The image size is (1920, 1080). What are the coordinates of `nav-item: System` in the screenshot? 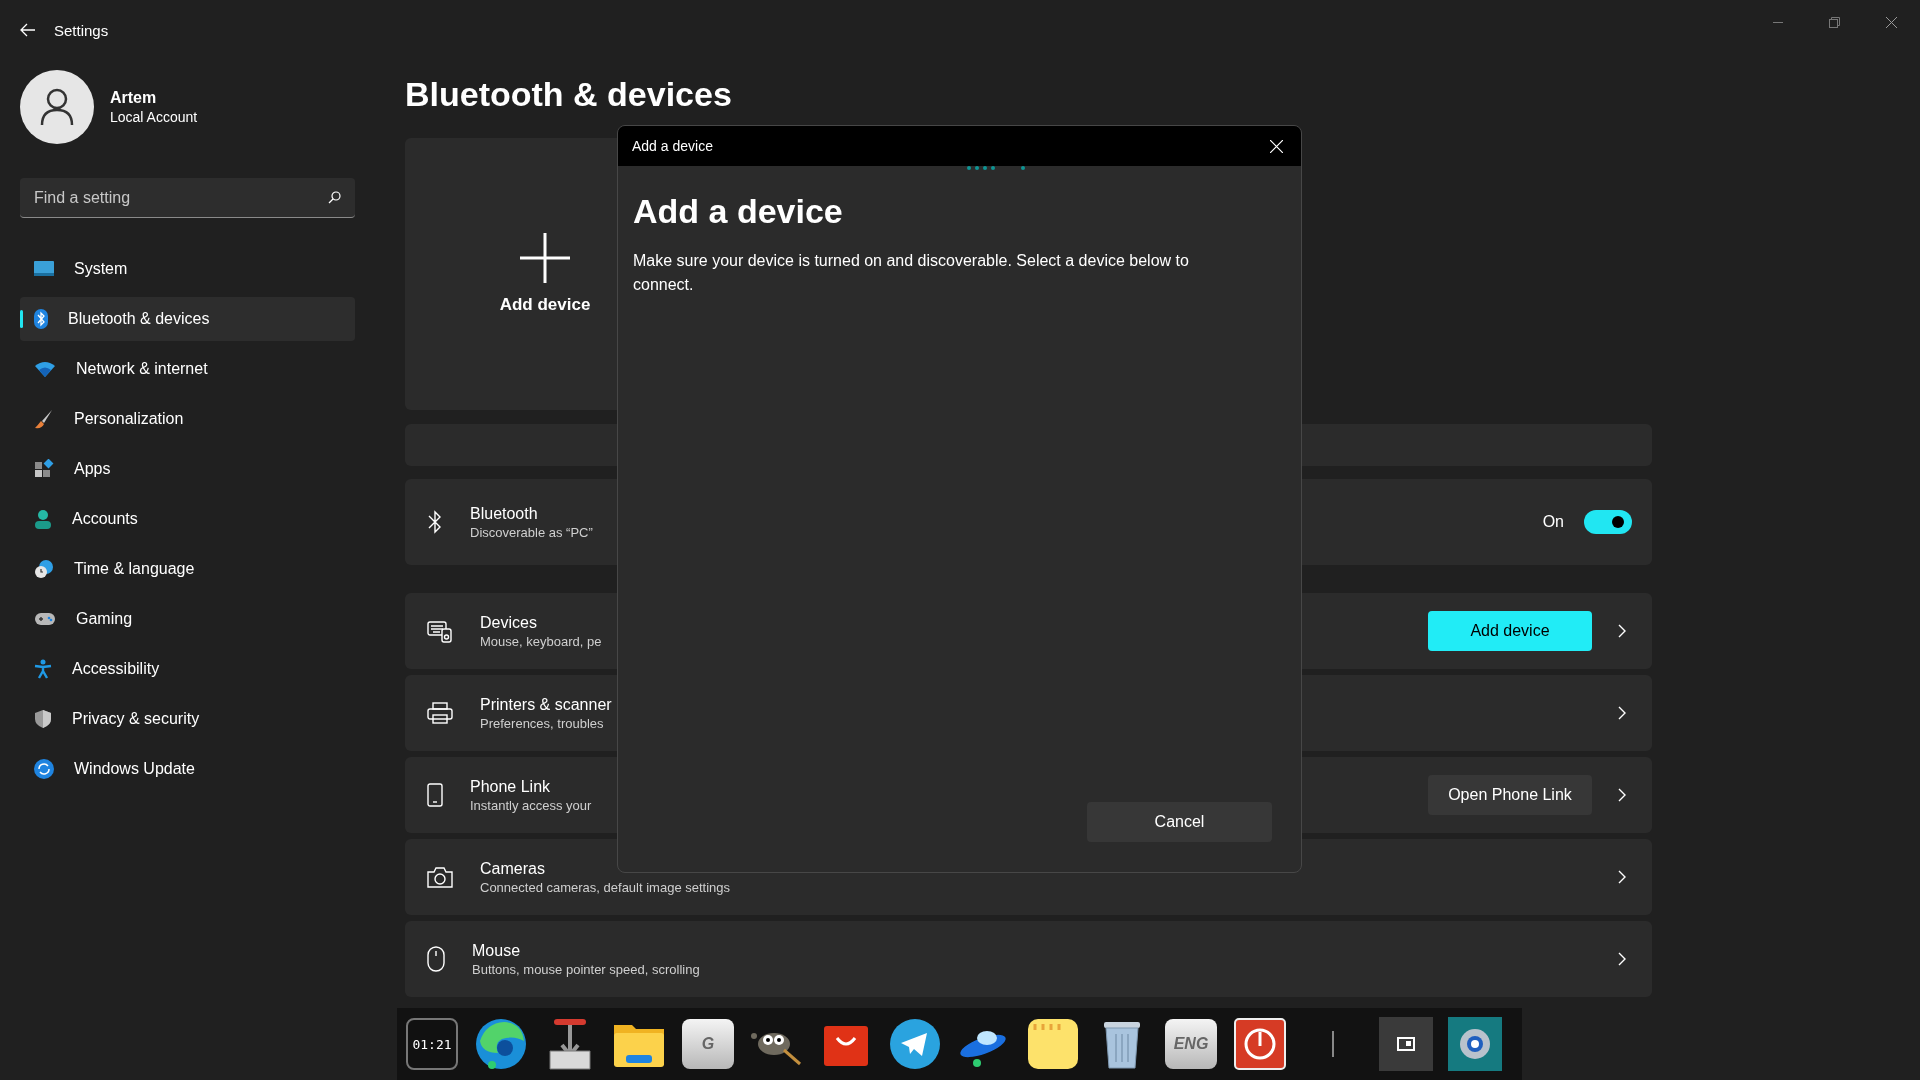 It's located at (187, 269).